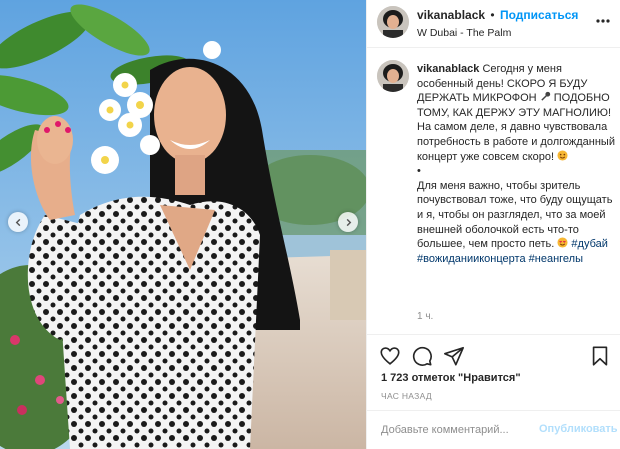  I want to click on hashtag-link: #дубай, so click(589, 244).